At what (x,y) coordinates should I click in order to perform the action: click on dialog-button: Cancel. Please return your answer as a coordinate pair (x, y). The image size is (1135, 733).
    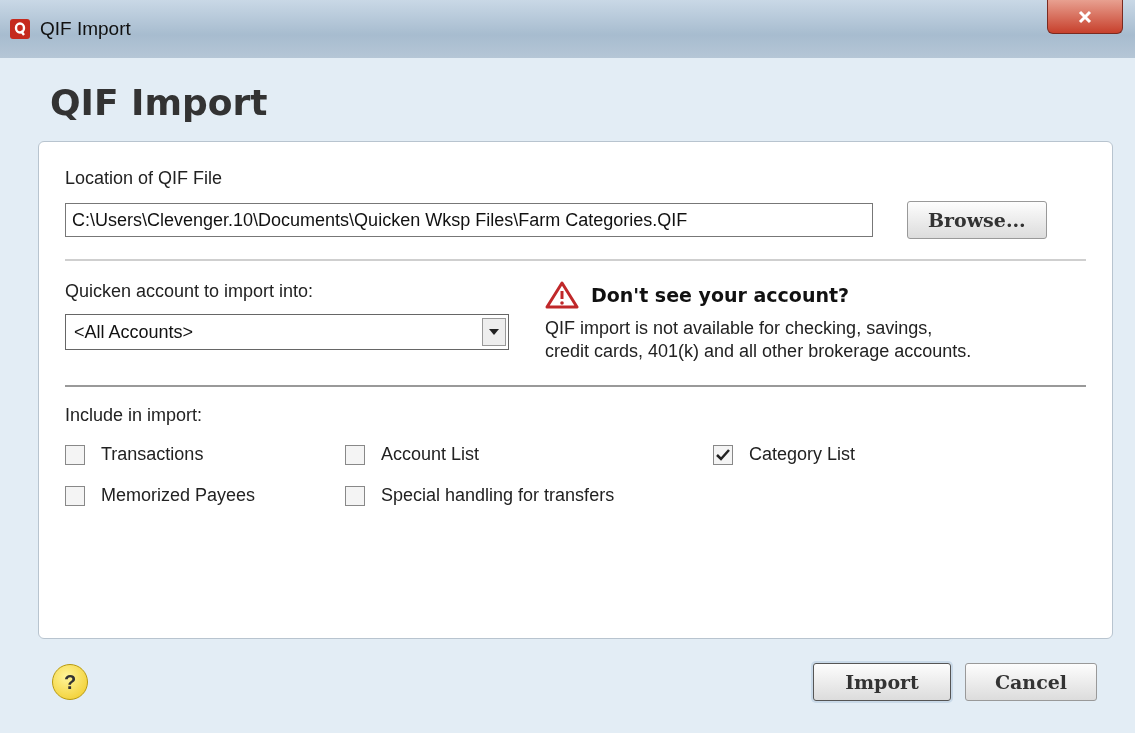
    Looking at the image, I should click on (1031, 682).